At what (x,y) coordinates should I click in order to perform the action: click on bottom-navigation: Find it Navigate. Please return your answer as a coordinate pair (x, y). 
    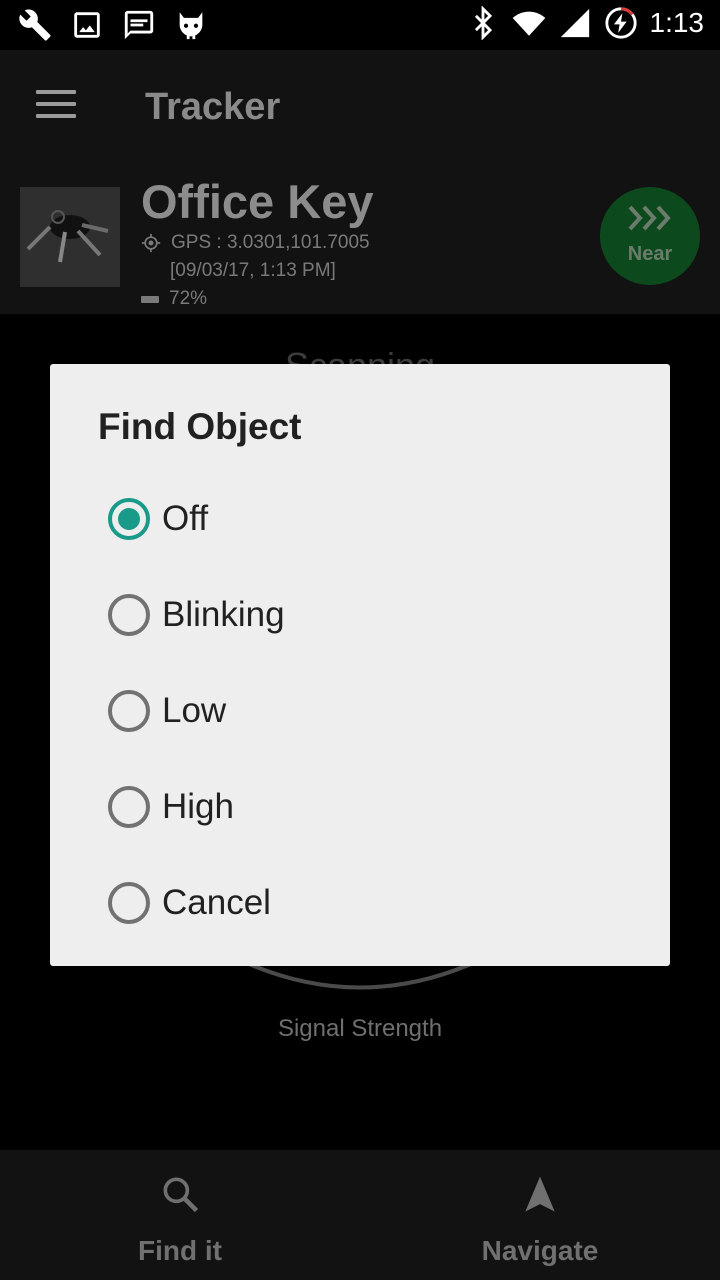
    Looking at the image, I should click on (360, 1215).